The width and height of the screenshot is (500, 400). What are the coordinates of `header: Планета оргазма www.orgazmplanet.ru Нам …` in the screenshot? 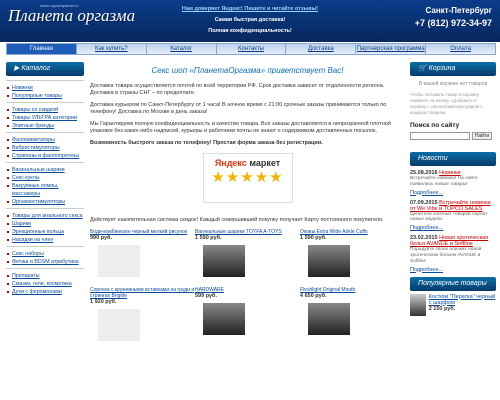 It's located at (250, 21).